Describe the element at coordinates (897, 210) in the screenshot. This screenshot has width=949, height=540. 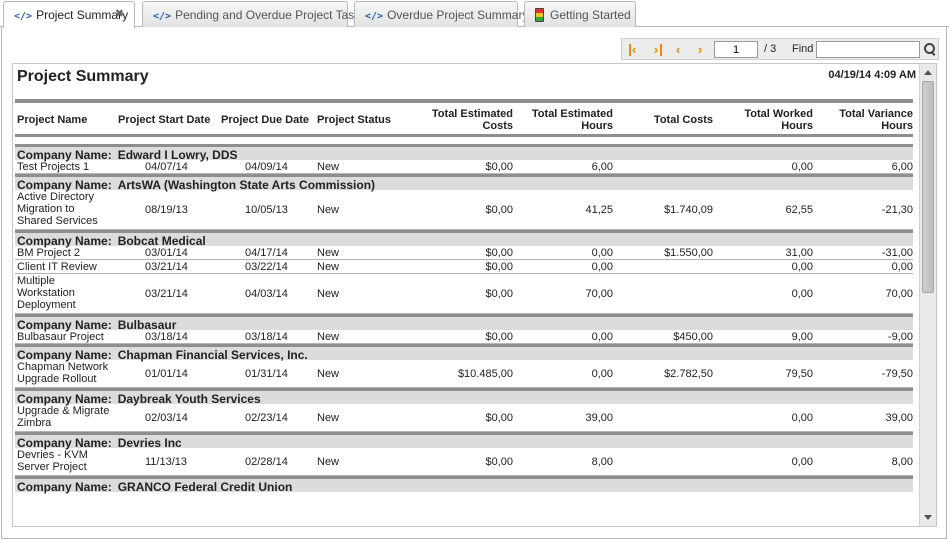
I see `cell-variance: -21,30` at that location.